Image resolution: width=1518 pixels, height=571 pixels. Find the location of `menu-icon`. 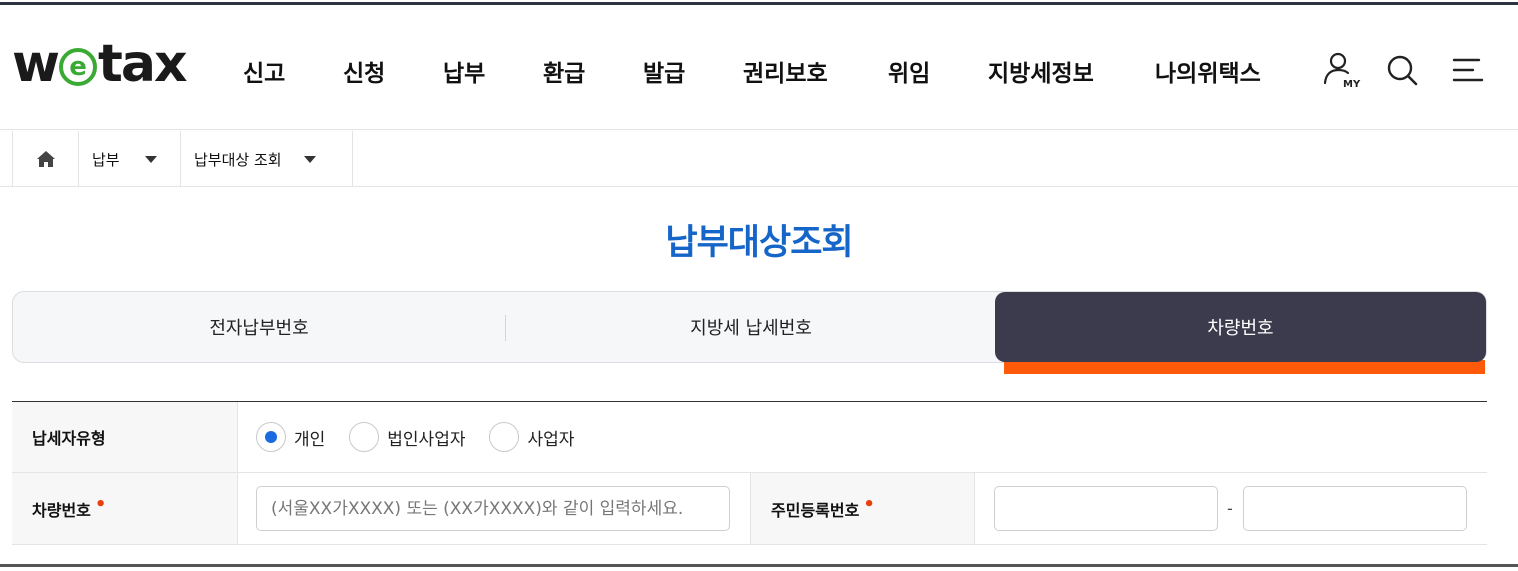

menu-icon is located at coordinates (1468, 70).